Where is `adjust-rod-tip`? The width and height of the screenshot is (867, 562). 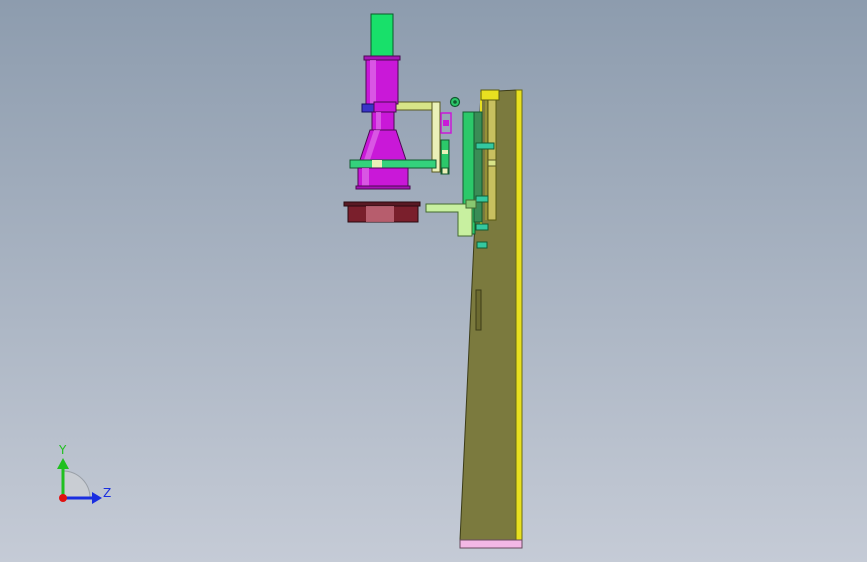 adjust-rod-tip is located at coordinates (445, 171).